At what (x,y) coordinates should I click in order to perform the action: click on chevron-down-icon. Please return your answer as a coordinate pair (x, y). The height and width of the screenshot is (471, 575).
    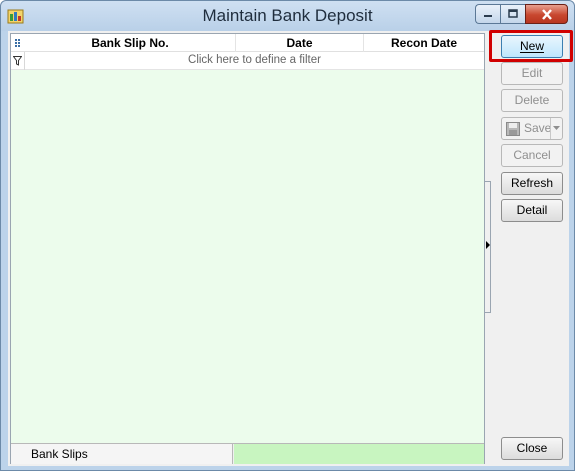
    Looking at the image, I should click on (556, 128).